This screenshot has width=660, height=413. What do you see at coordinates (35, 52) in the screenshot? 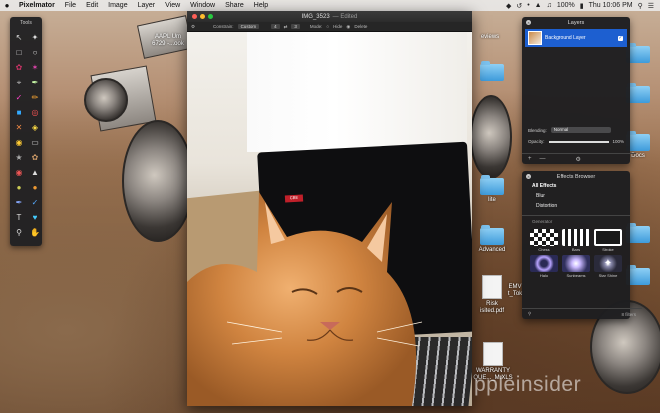
I see `ellipse-marquee-icon: ○` at bounding box center [35, 52].